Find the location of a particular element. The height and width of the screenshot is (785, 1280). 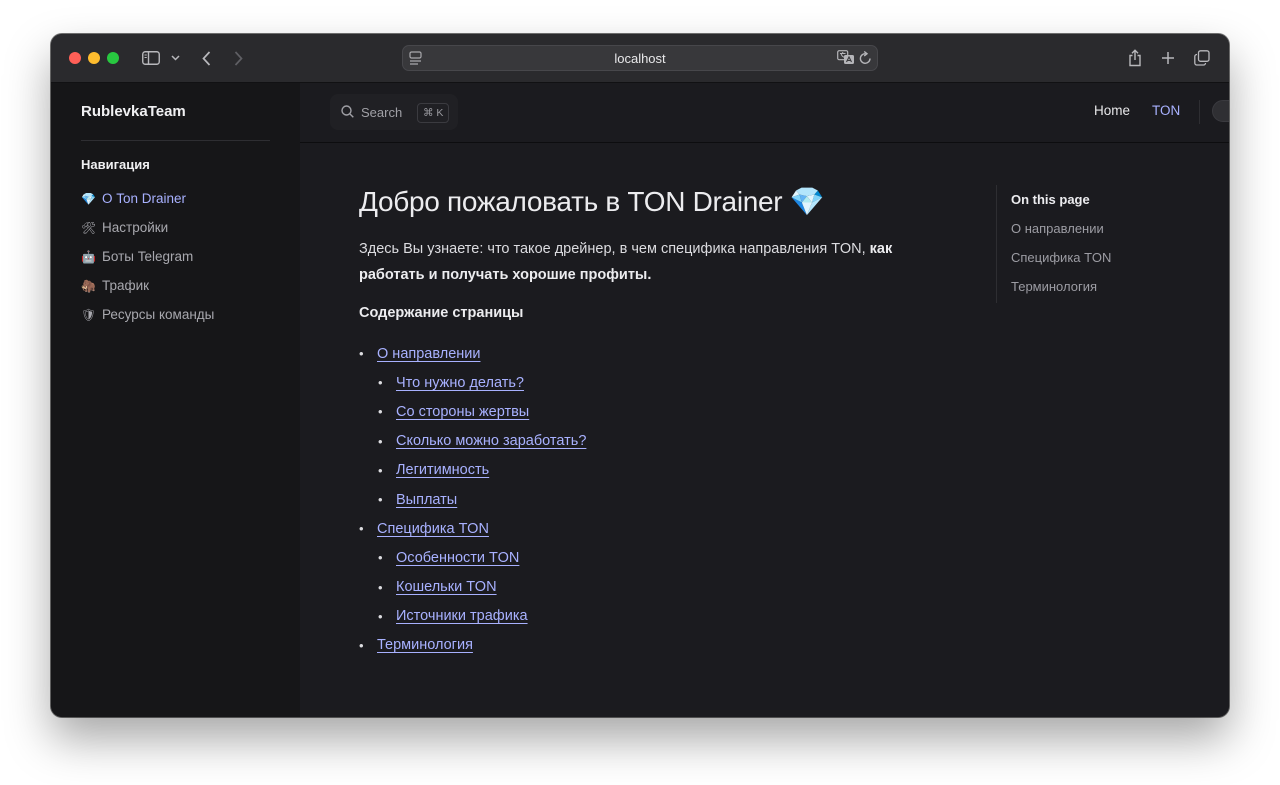

outline-link-terminology: Терминология is located at coordinates (1061, 286).